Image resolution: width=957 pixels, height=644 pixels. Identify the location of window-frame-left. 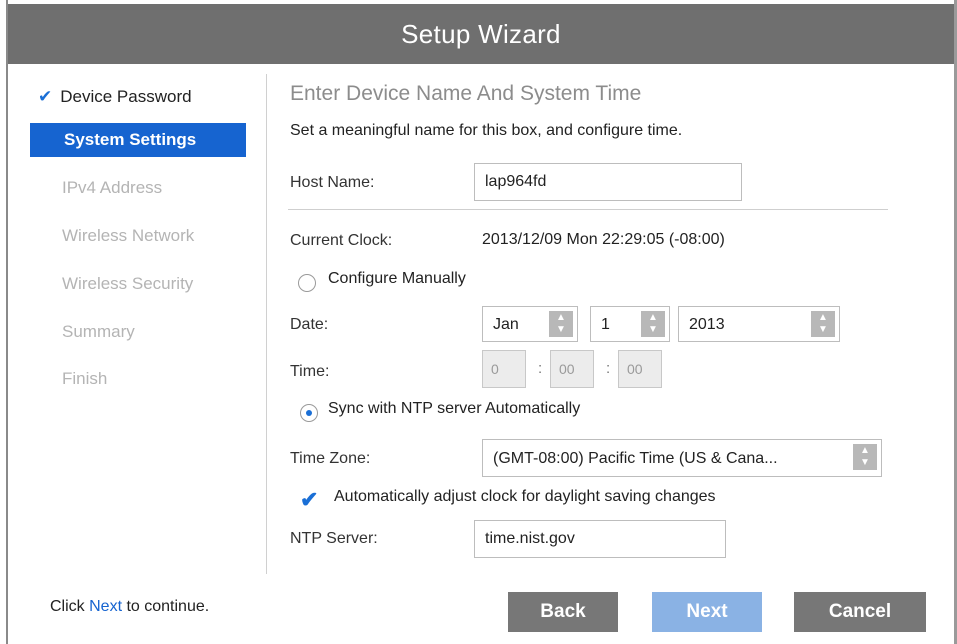
(7, 322).